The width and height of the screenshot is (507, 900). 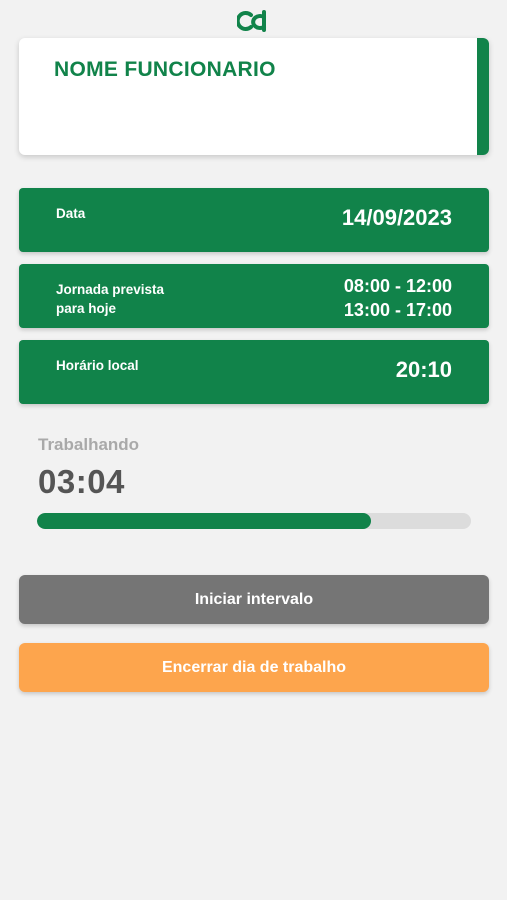 I want to click on local-time-value: 20:10, so click(x=423, y=369).